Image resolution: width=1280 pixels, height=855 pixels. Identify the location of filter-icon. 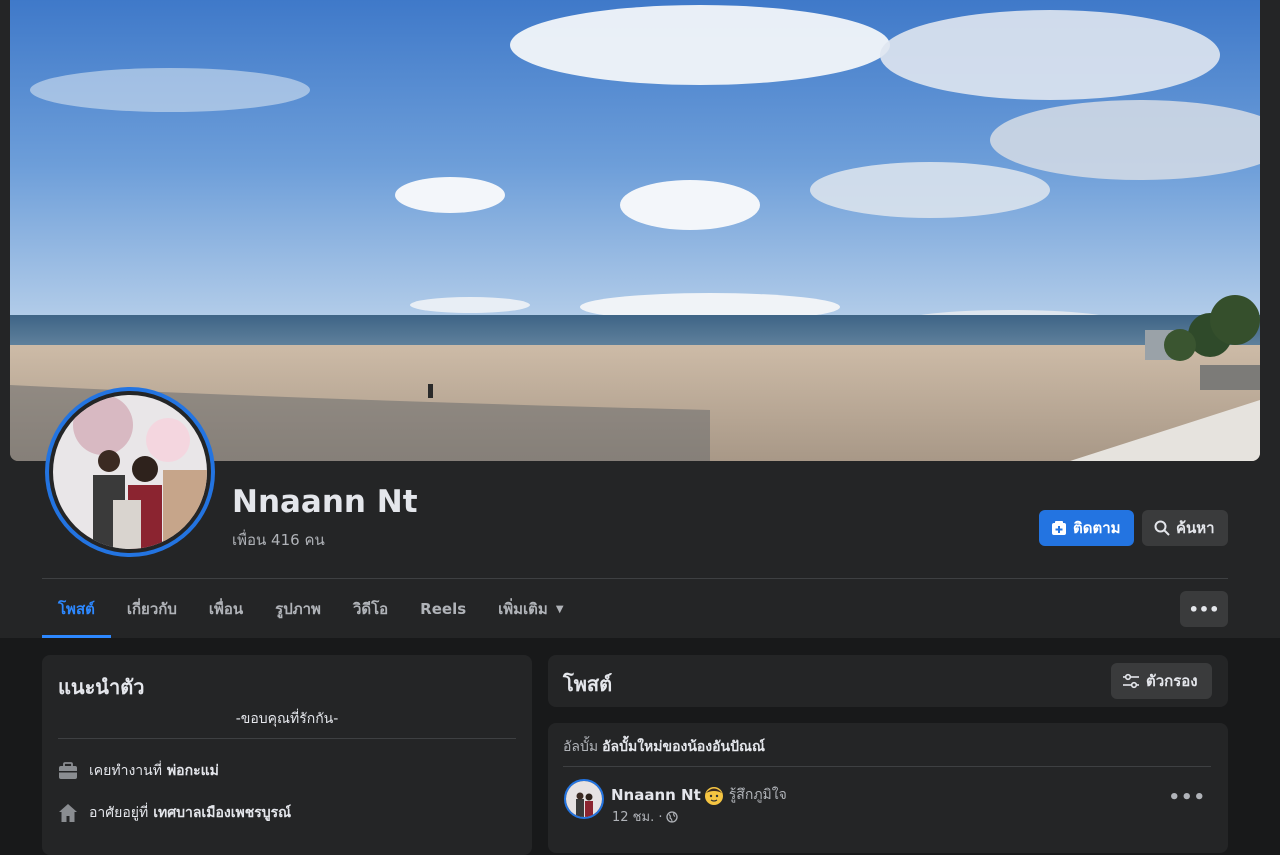
(1131, 681).